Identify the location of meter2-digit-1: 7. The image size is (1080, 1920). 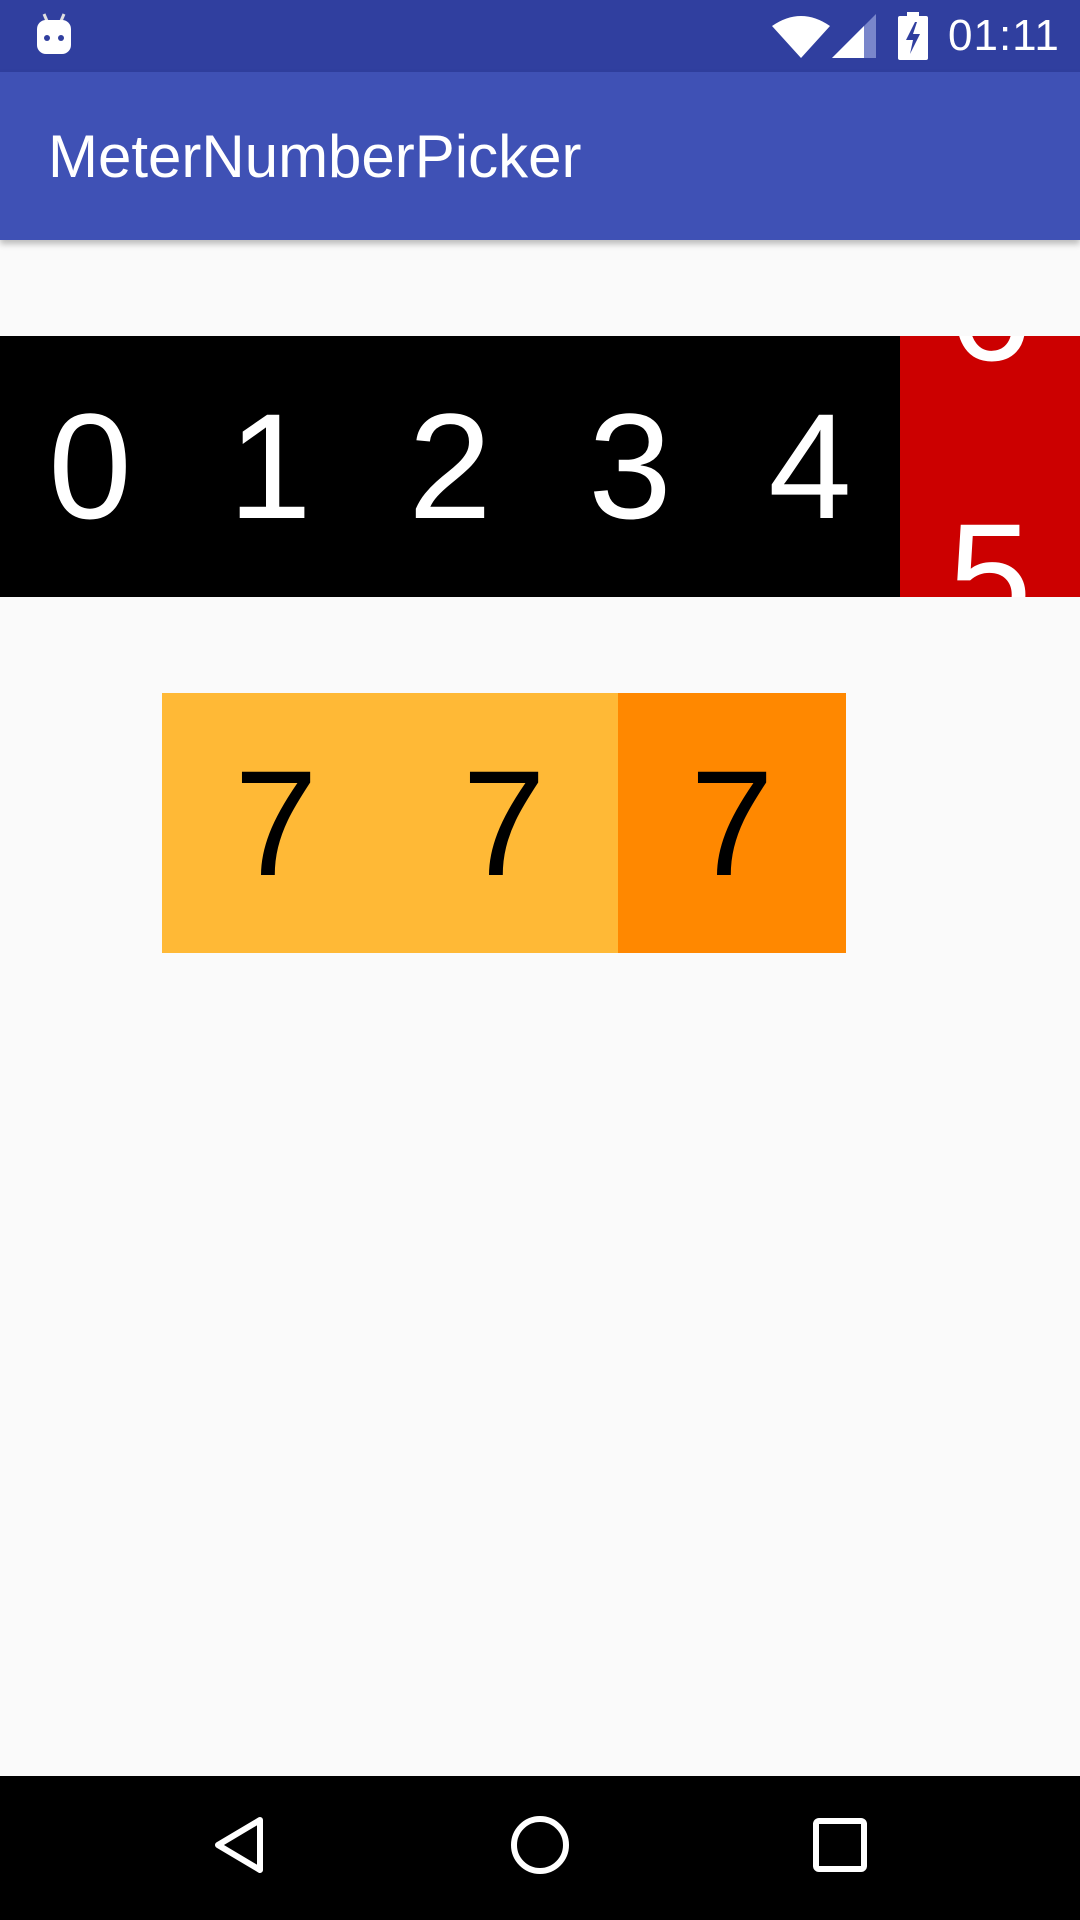
(504, 823).